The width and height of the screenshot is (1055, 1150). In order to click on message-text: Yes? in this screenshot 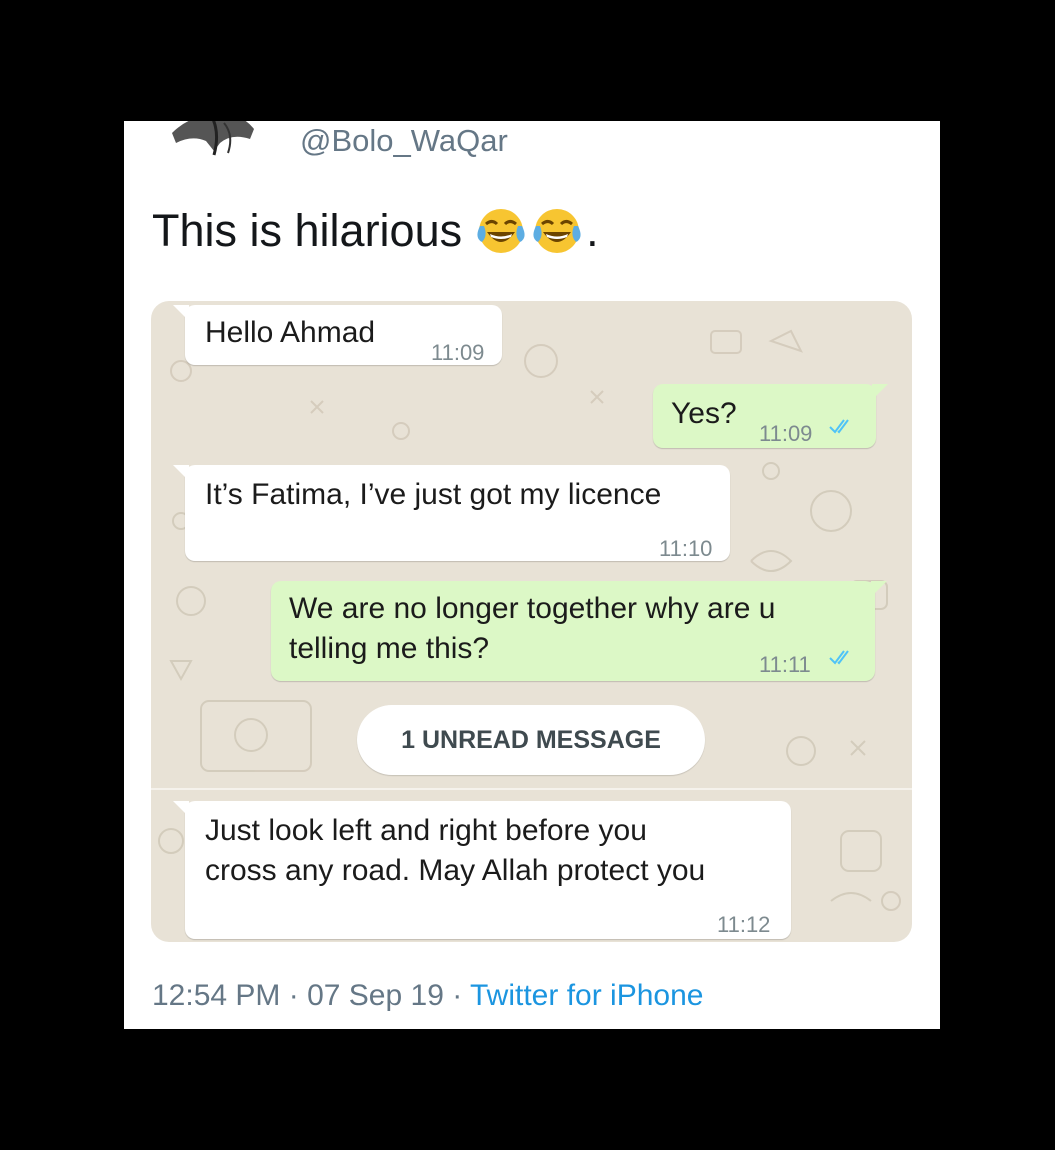, I will do `click(704, 413)`.